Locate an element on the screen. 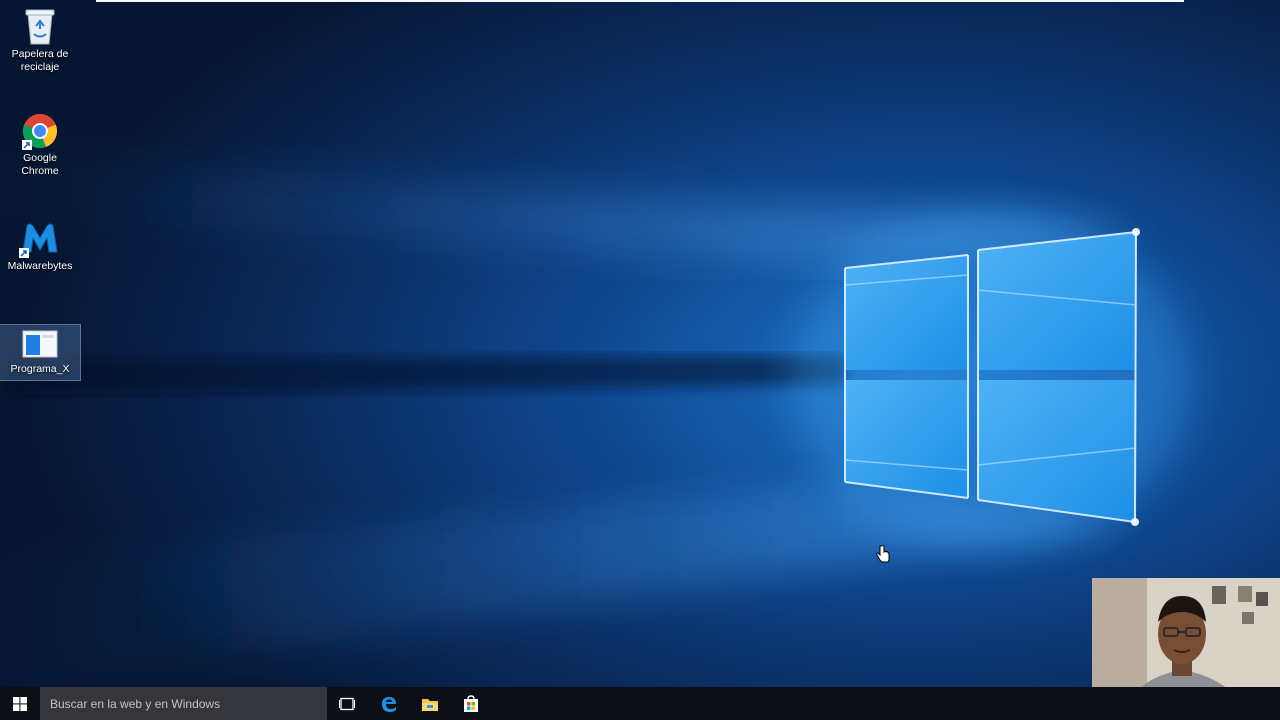 The image size is (1280, 720). task-view-icon is located at coordinates (347, 703).